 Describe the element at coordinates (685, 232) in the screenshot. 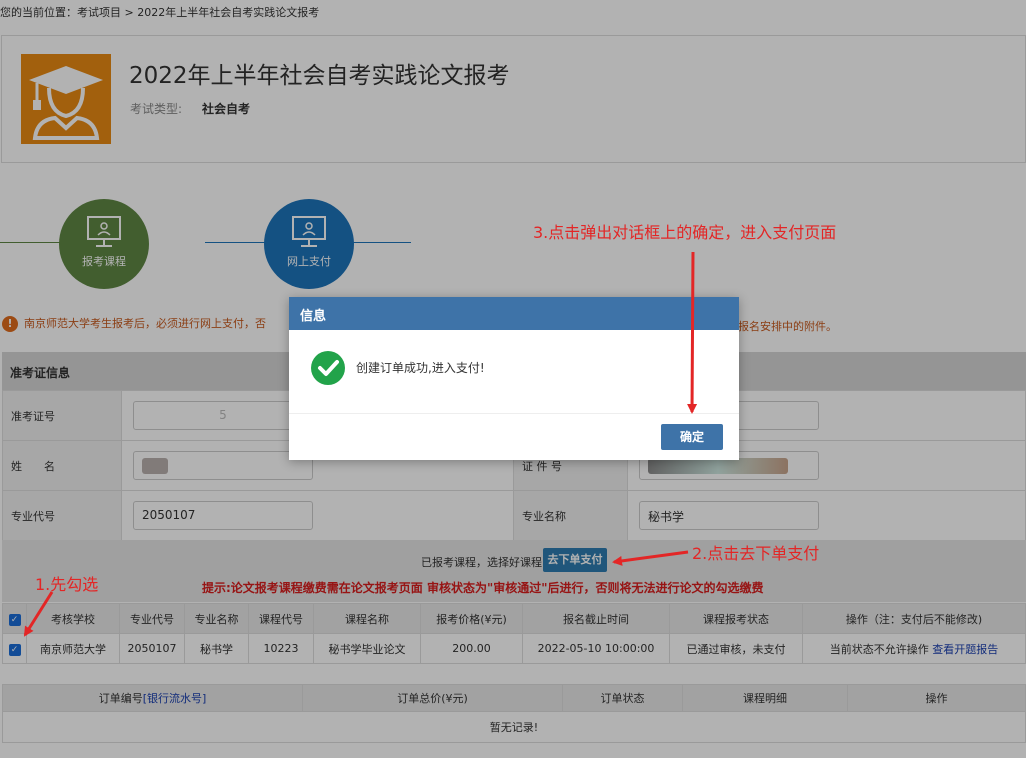

I see `annotation-step3: 3.点击弹出对话框上的确定，进入支付页面` at that location.